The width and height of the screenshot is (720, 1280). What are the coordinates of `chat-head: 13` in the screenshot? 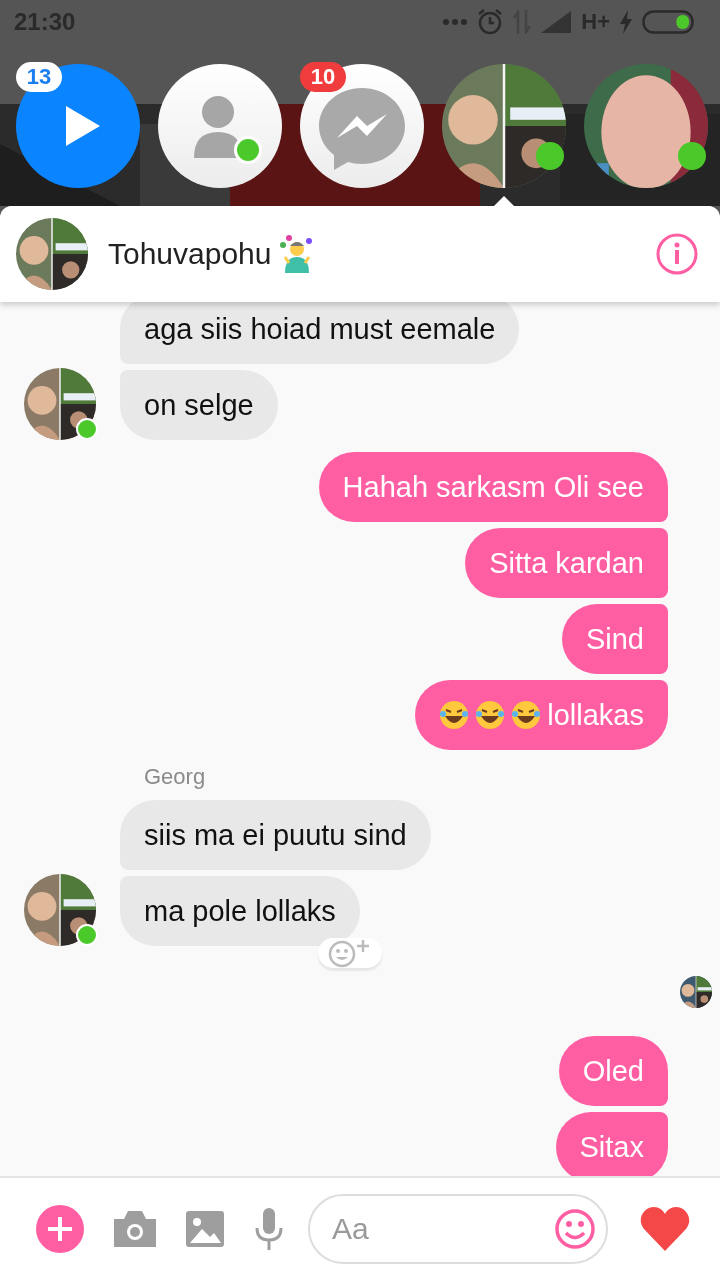 It's located at (78, 126).